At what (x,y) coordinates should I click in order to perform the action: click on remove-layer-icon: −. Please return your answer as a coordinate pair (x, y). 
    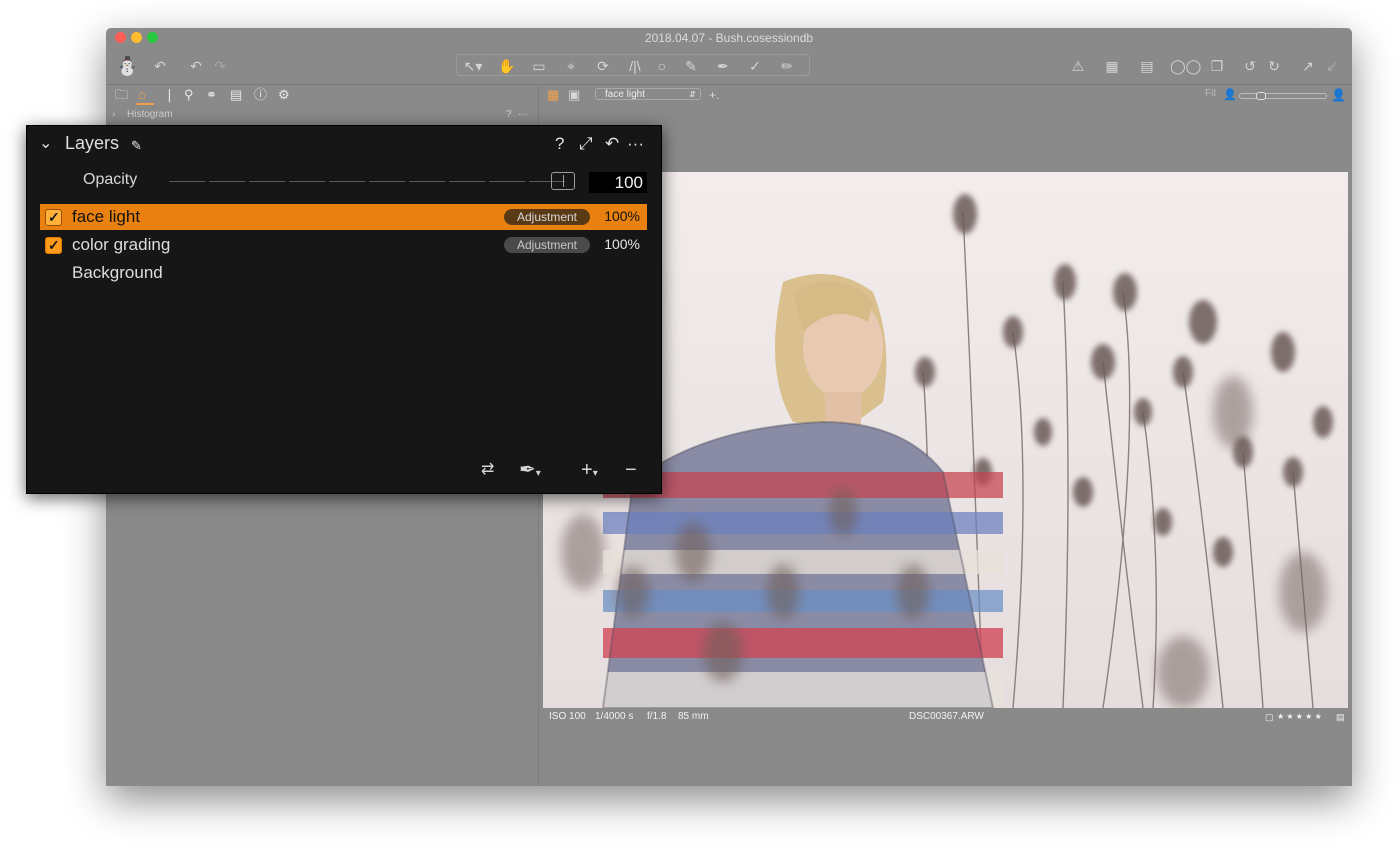
    Looking at the image, I should click on (631, 470).